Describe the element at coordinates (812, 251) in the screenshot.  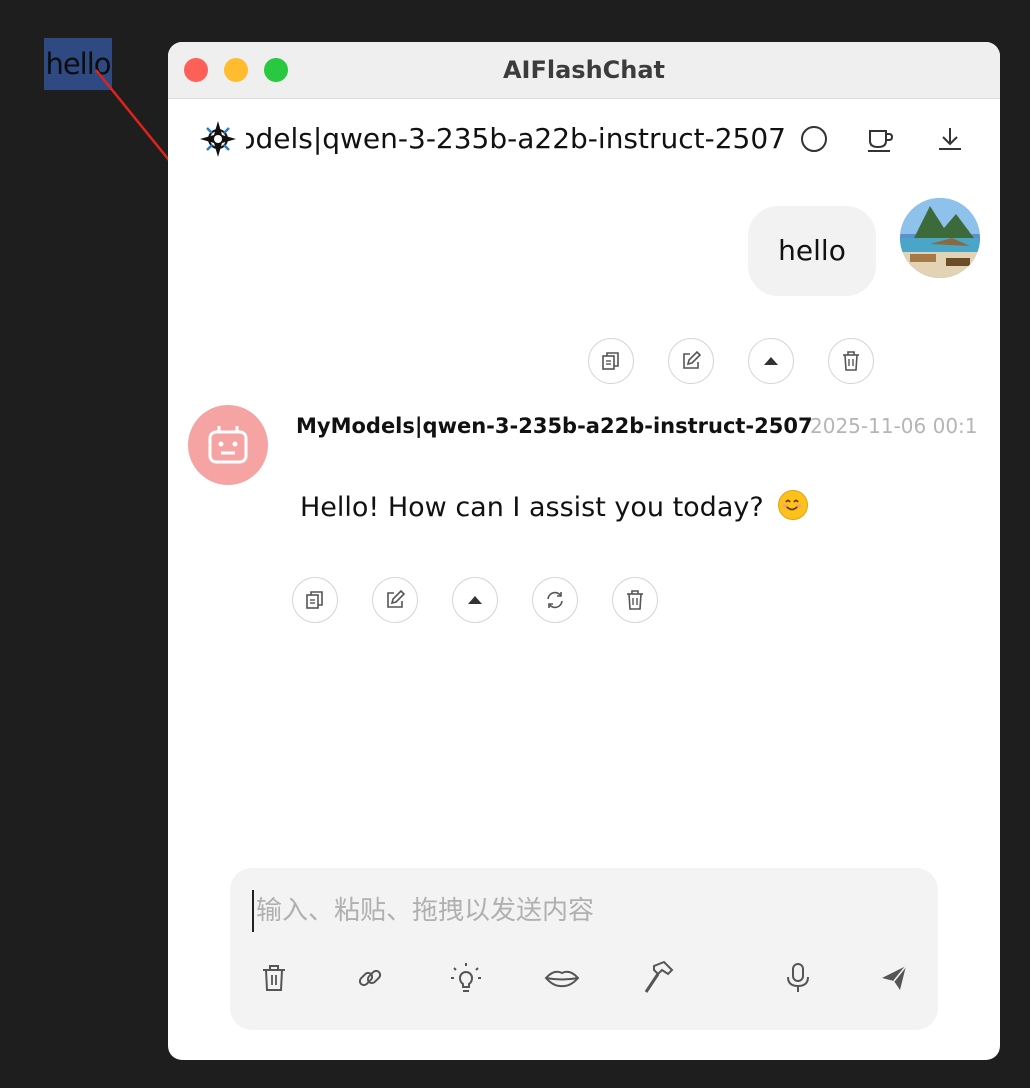
I see `user-message-bubble: hello` at that location.